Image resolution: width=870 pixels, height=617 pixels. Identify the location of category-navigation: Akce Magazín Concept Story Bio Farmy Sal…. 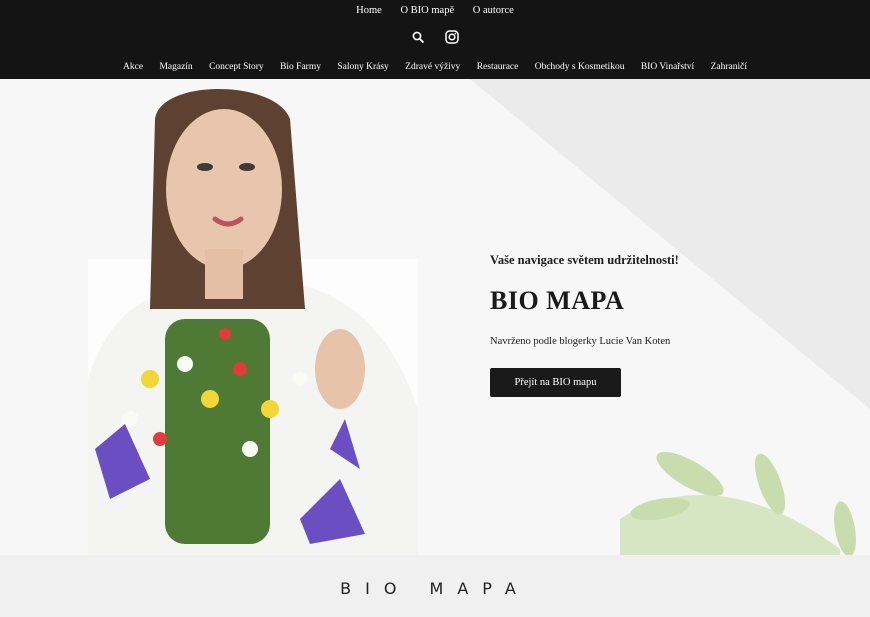
(435, 67).